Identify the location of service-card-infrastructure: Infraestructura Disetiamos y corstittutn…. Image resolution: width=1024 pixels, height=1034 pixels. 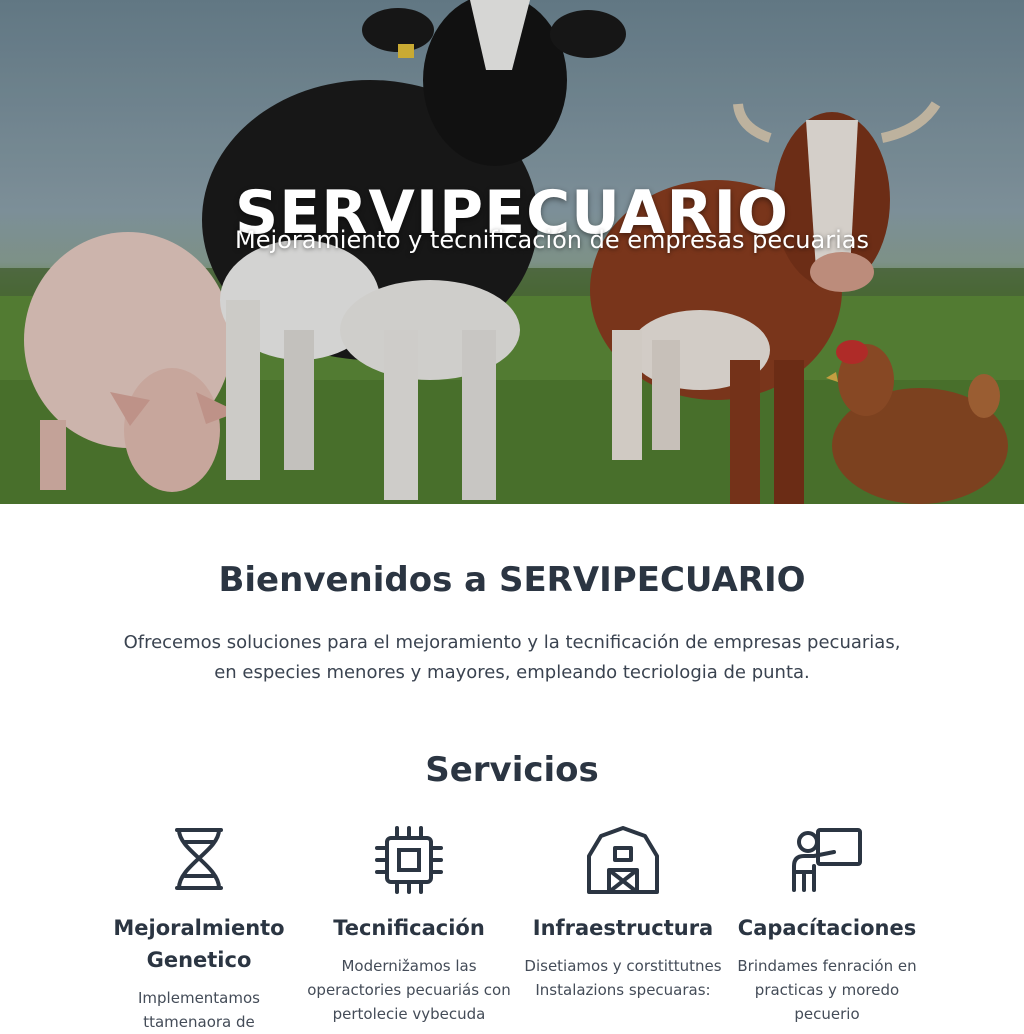
(623, 914).